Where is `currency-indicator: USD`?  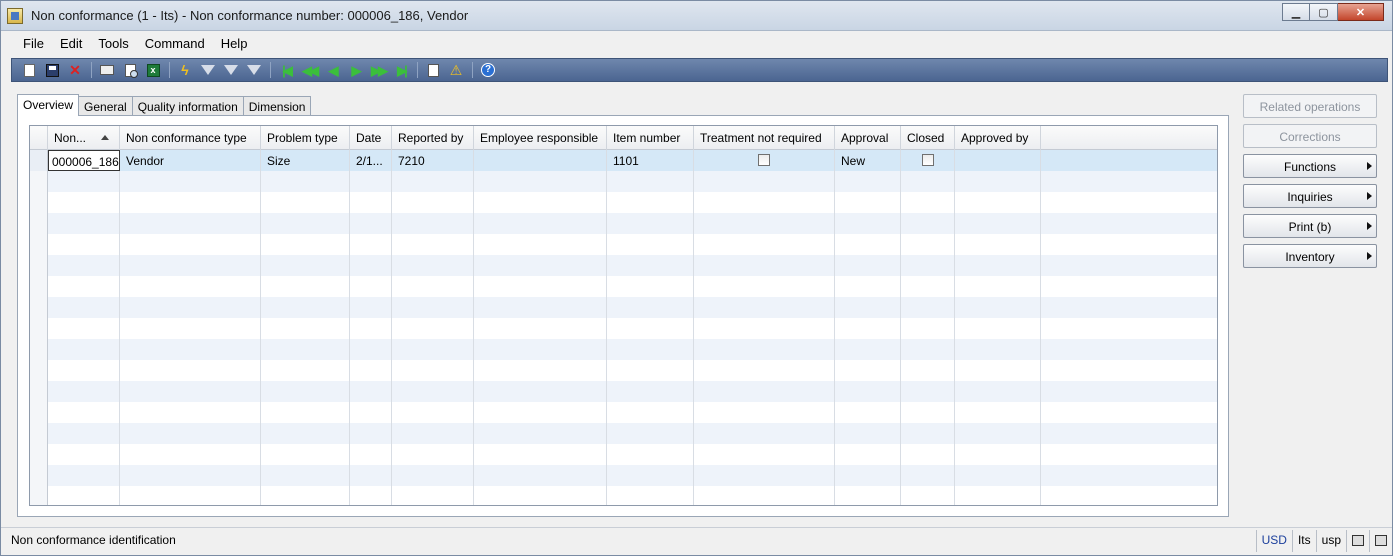
currency-indicator: USD is located at coordinates (1273, 541).